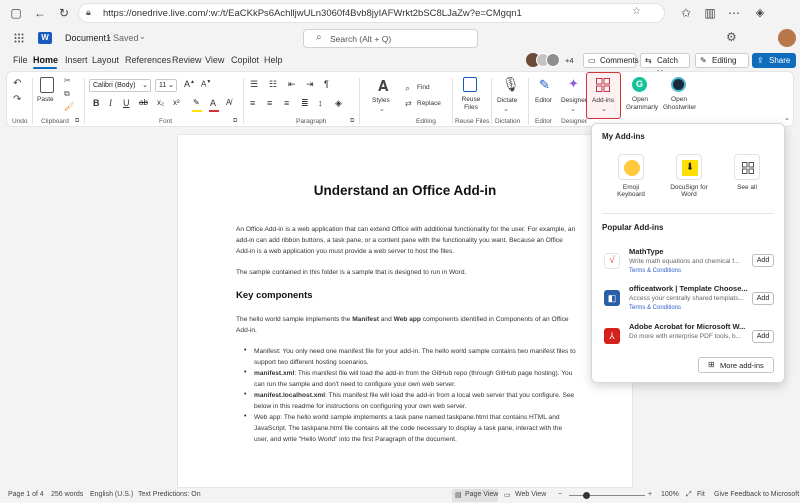  What do you see at coordinates (686, 13) in the screenshot?
I see `favorites-icon: ✩` at bounding box center [686, 13].